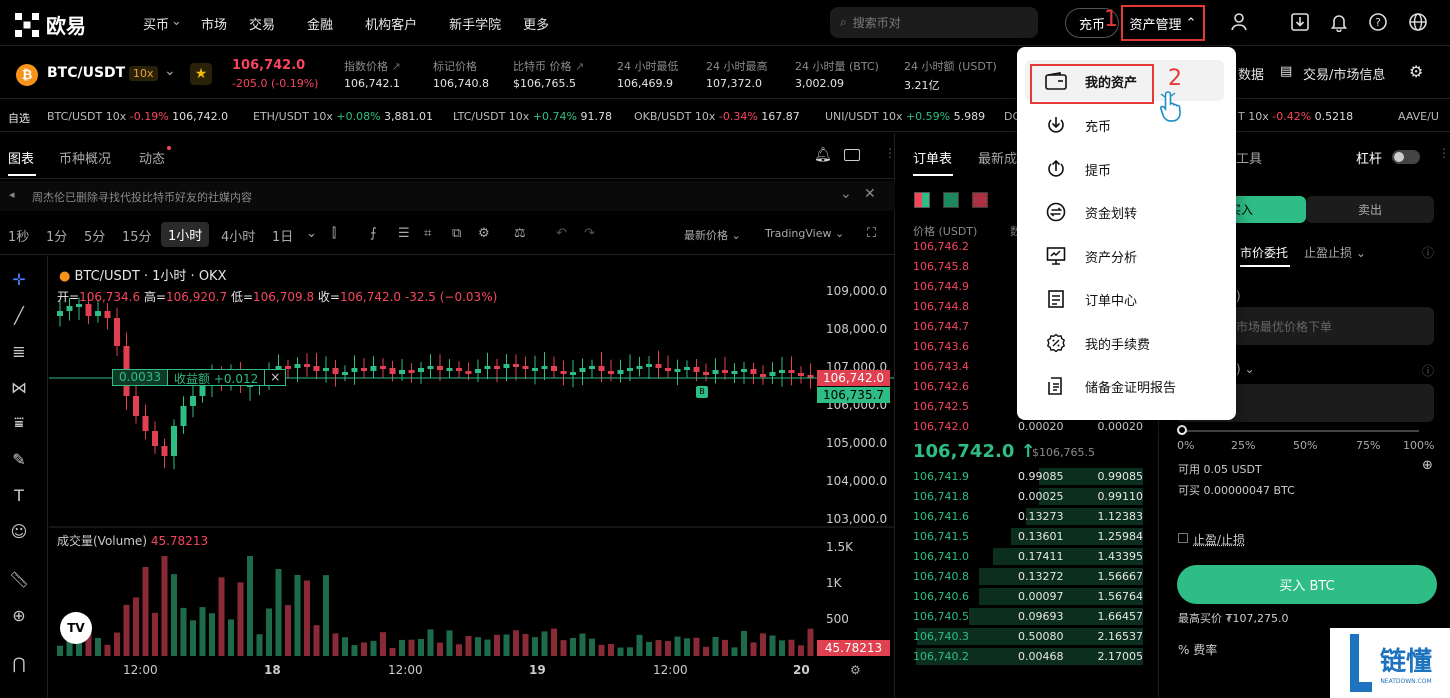 This screenshot has width=1450, height=698. I want to click on leverage-toggle, so click(1406, 157).